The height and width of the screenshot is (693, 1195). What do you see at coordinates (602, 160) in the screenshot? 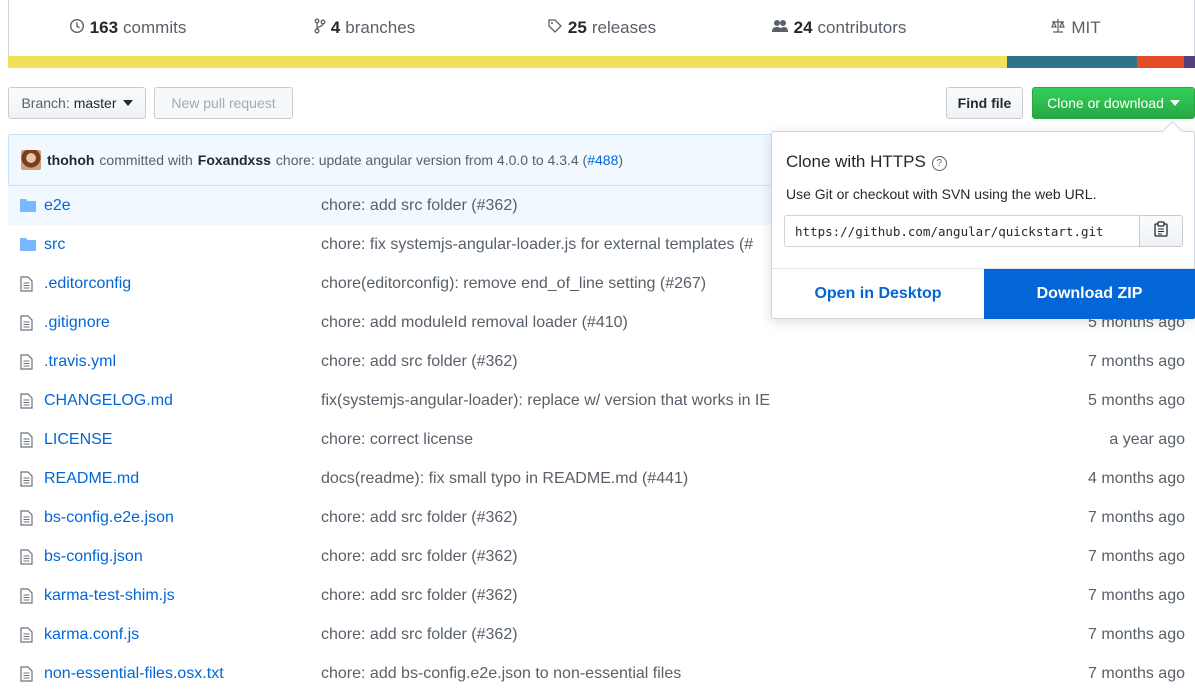
I see `commit-pr-link: #488` at bounding box center [602, 160].